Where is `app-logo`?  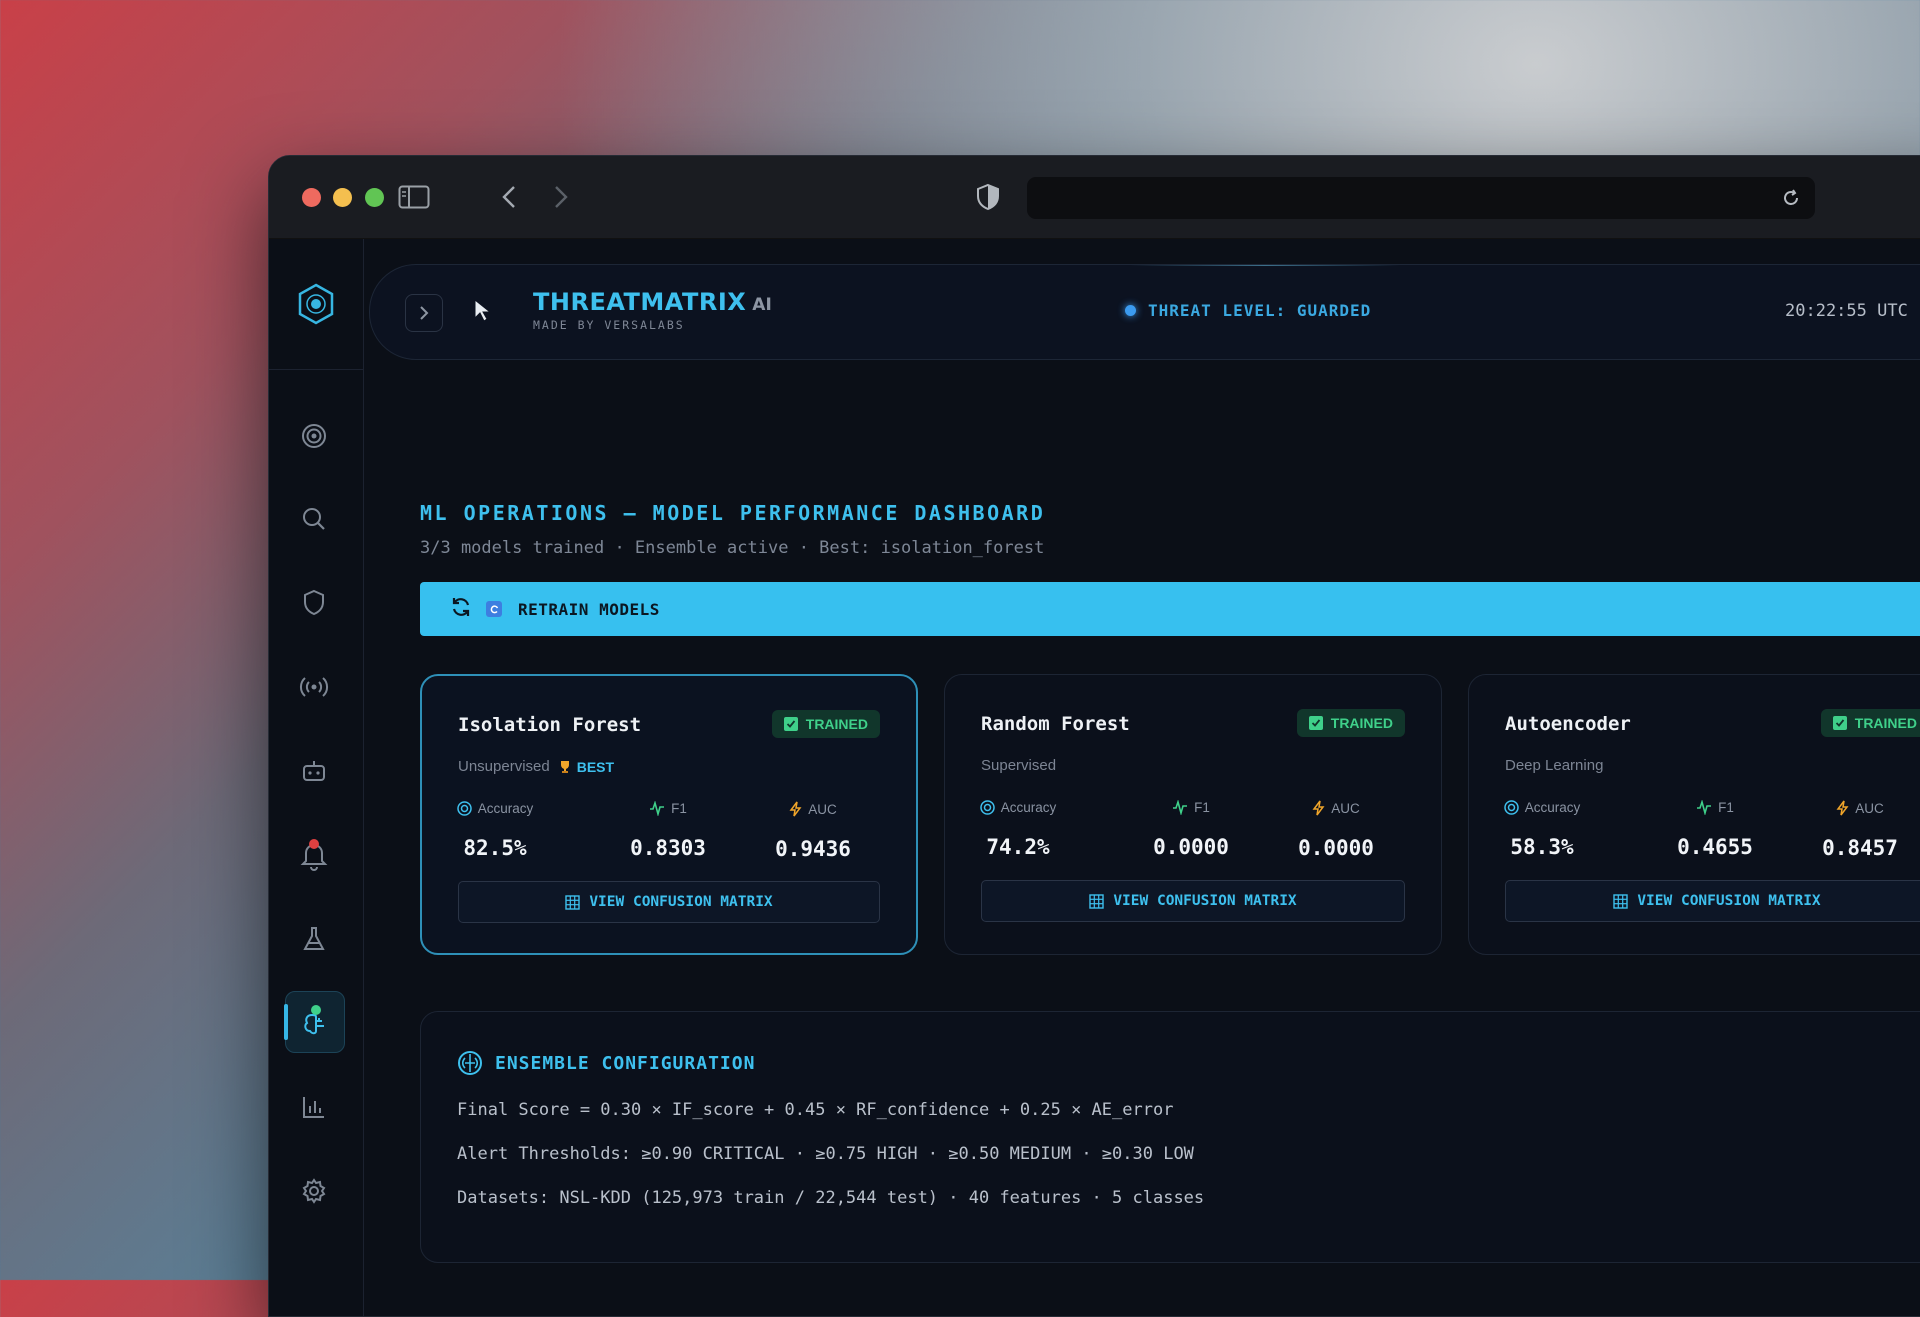
app-logo is located at coordinates (316, 304).